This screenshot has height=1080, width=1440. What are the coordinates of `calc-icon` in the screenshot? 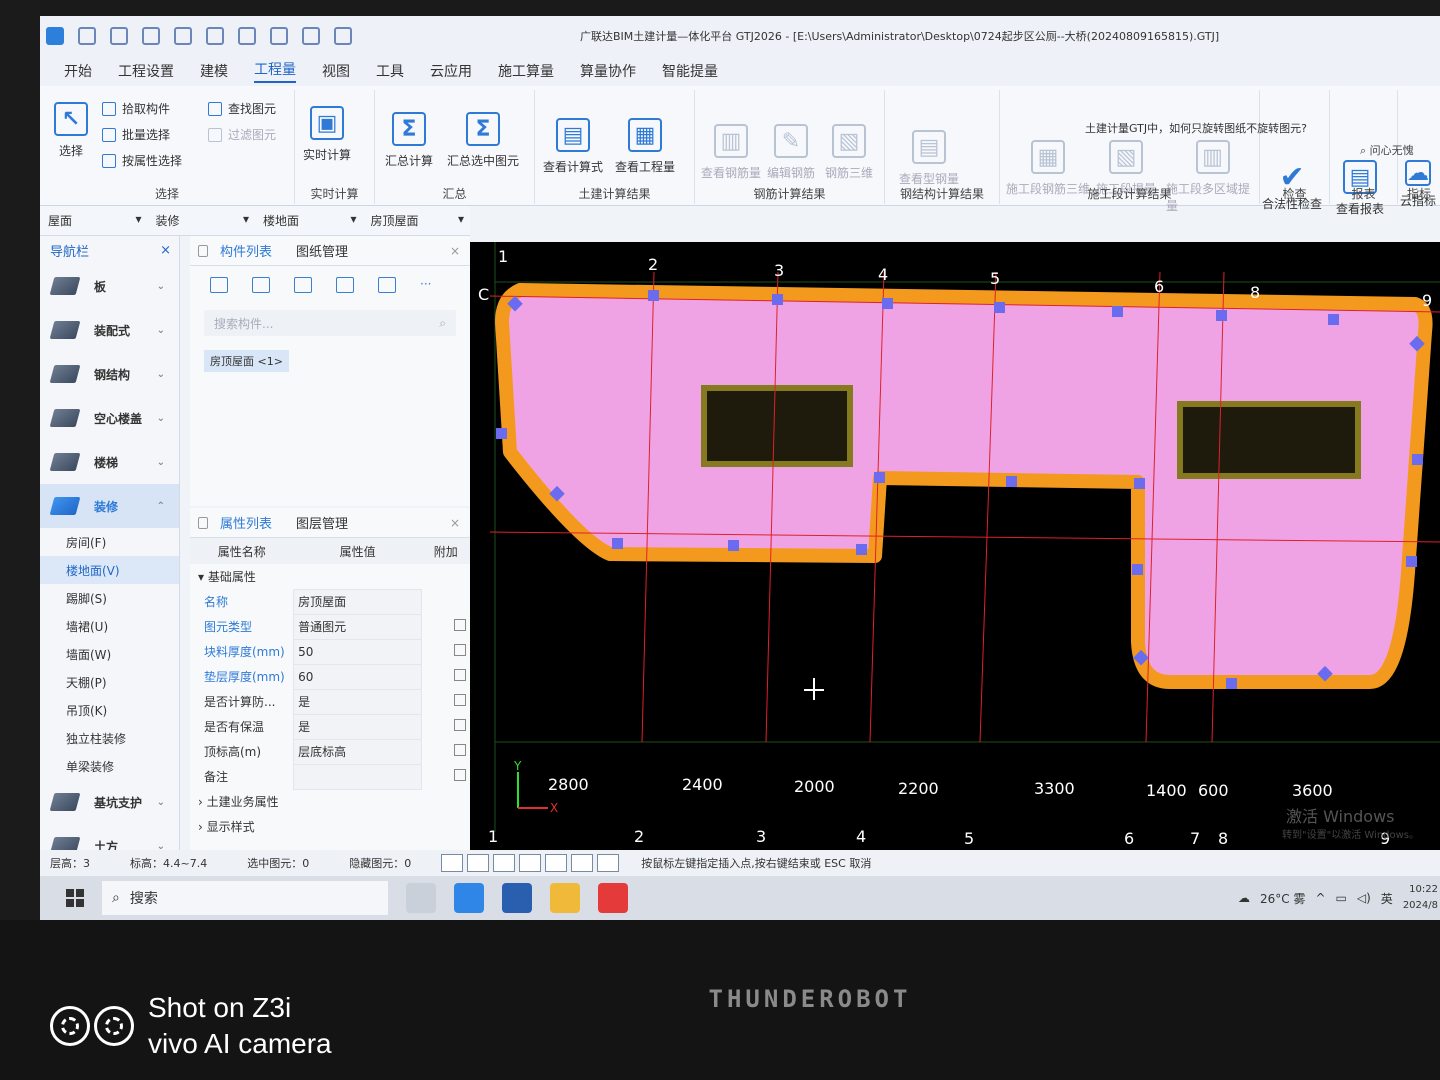 It's located at (279, 36).